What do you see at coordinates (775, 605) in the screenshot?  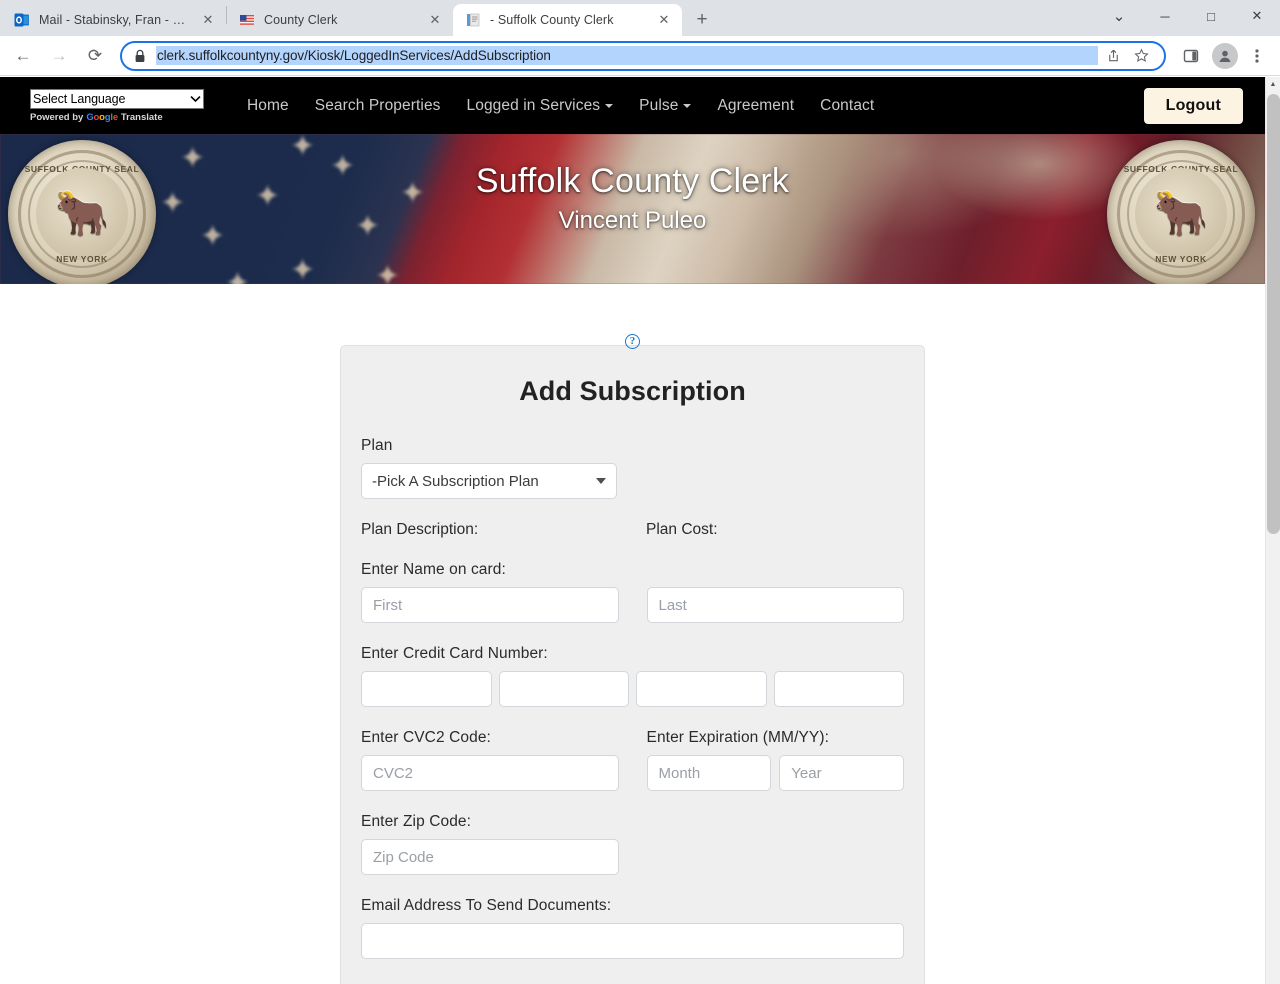 I see `last-name-input` at bounding box center [775, 605].